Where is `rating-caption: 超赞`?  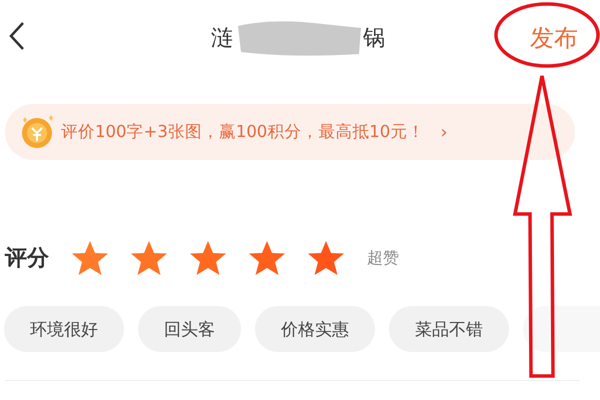 rating-caption: 超赞 is located at coordinates (383, 258).